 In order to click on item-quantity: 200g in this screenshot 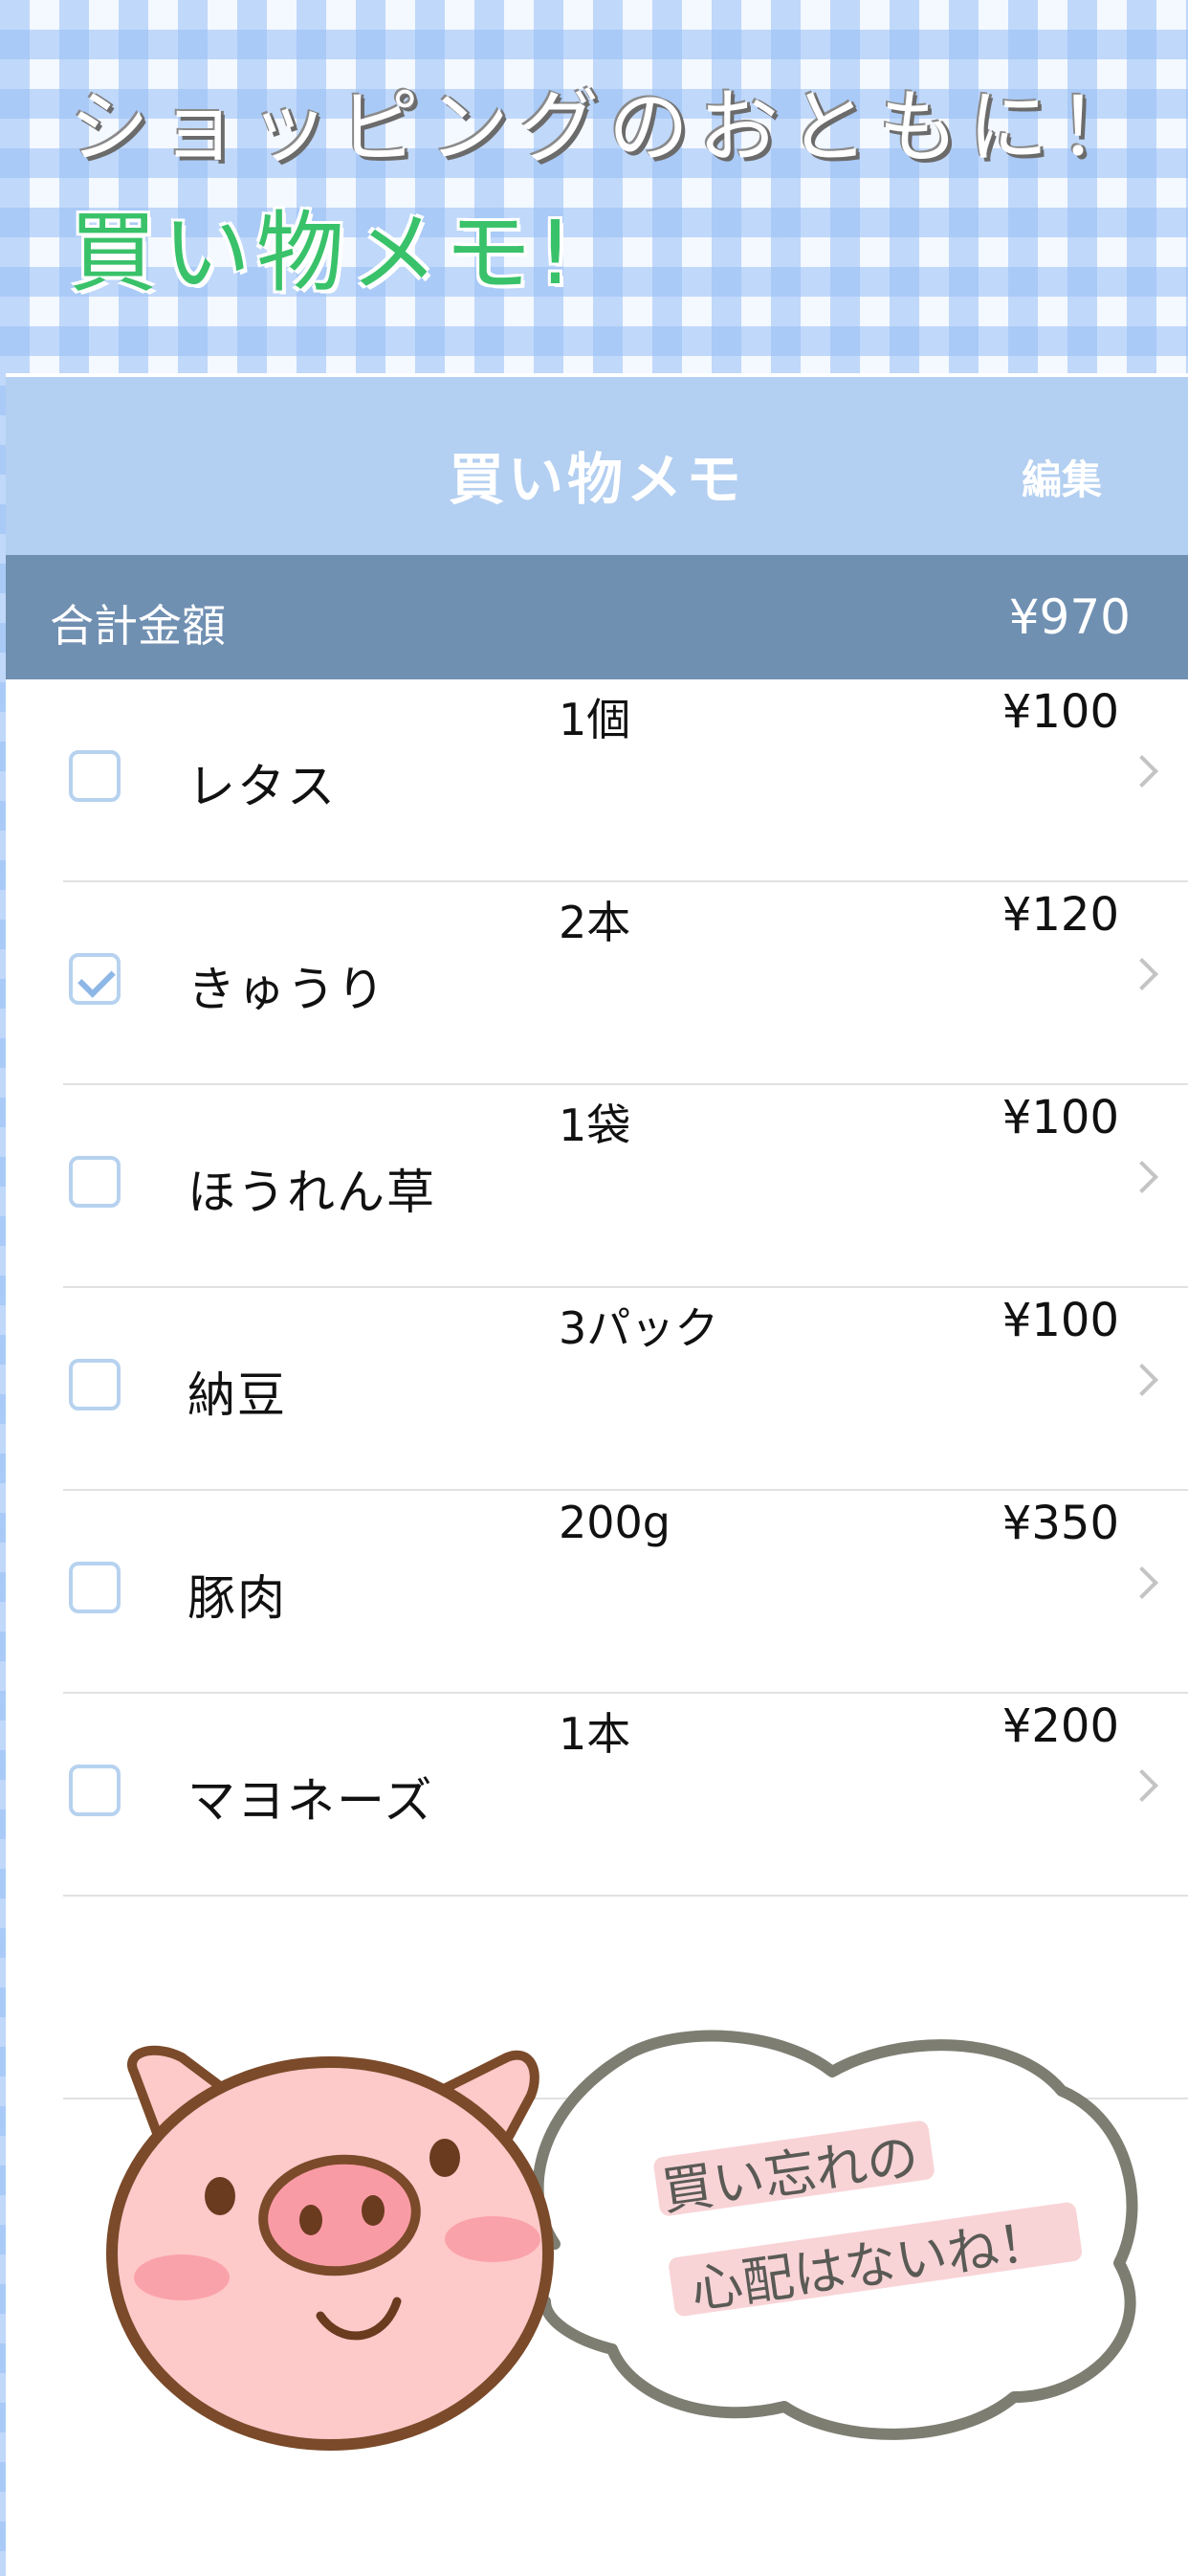, I will do `click(615, 1522)`.